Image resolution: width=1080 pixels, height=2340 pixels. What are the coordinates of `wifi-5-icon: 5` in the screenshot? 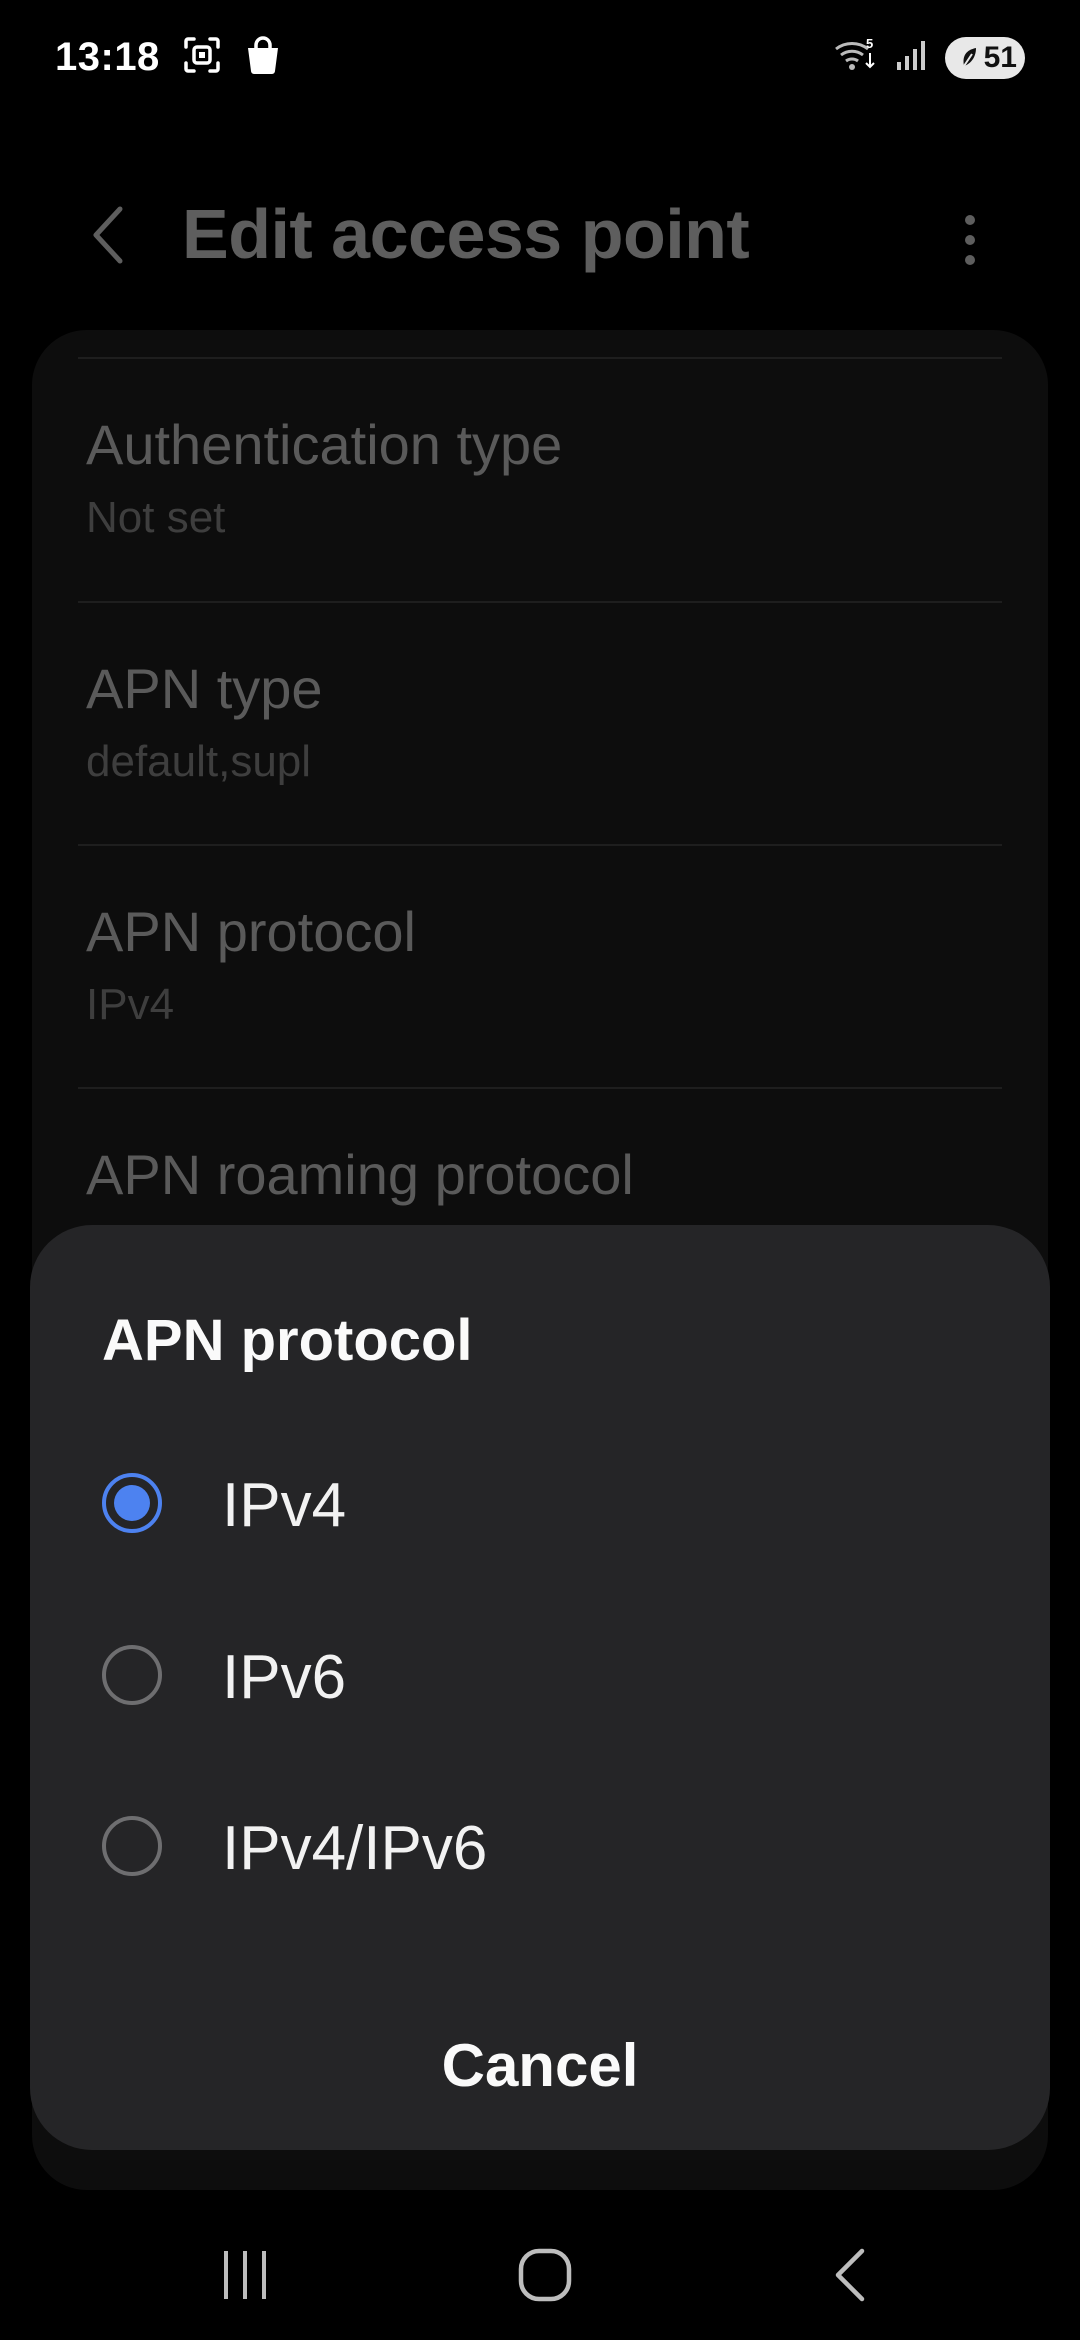 It's located at (856, 57).